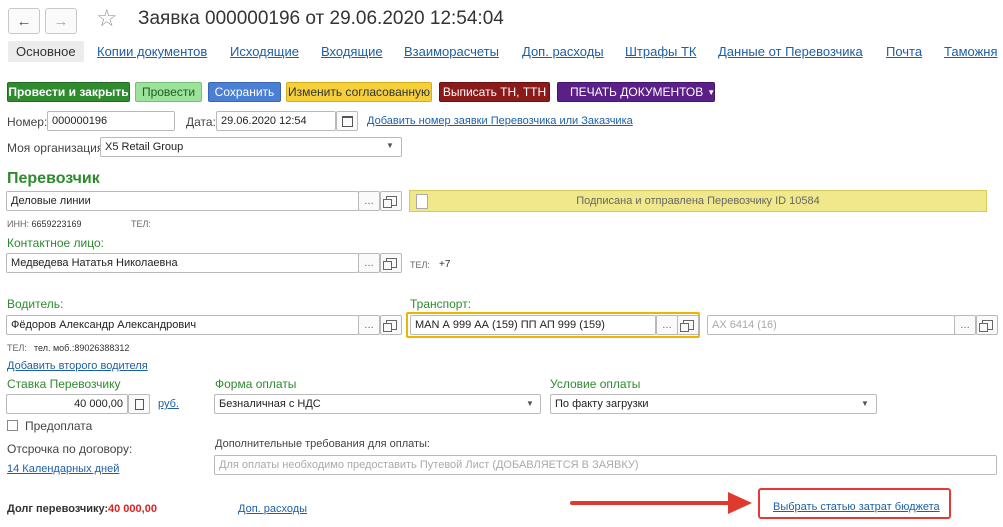 The image size is (1003, 527). What do you see at coordinates (251, 147) in the screenshot?
I see `organization-select: X5 Retail Group` at bounding box center [251, 147].